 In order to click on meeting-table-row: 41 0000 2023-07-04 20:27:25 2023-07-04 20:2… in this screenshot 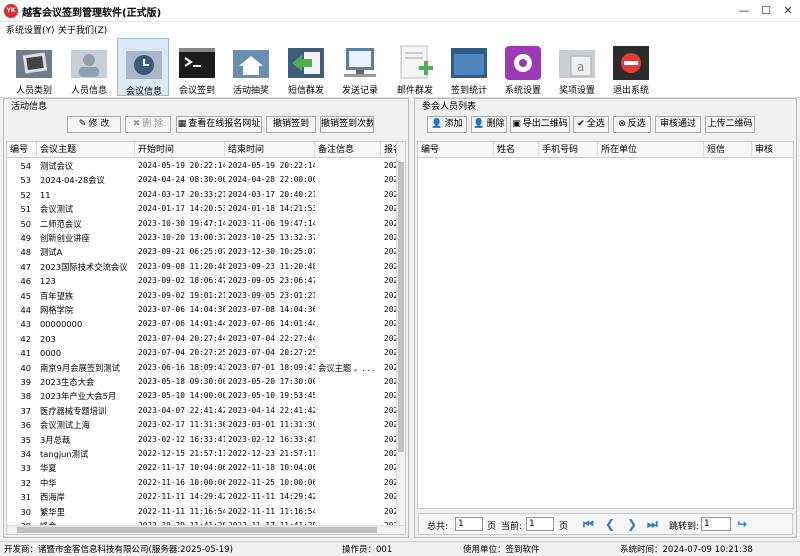, I will do `click(206, 353)`.